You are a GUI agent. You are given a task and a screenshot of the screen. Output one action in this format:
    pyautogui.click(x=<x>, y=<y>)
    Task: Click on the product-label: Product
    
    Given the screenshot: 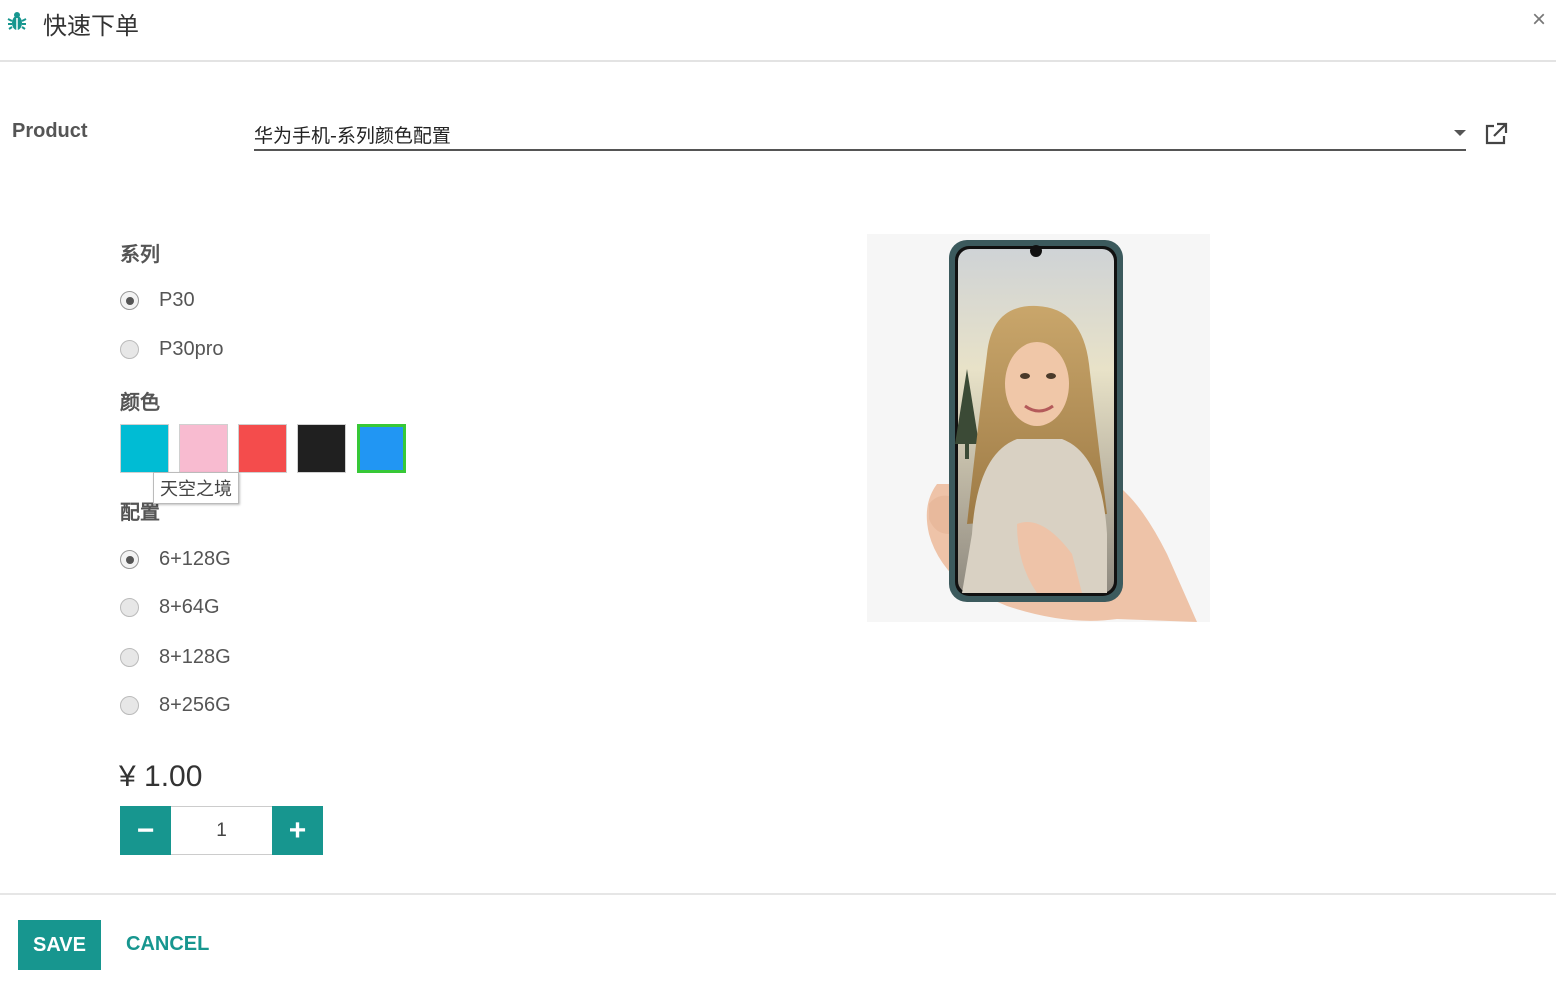 What is the action you would take?
    pyautogui.click(x=50, y=131)
    